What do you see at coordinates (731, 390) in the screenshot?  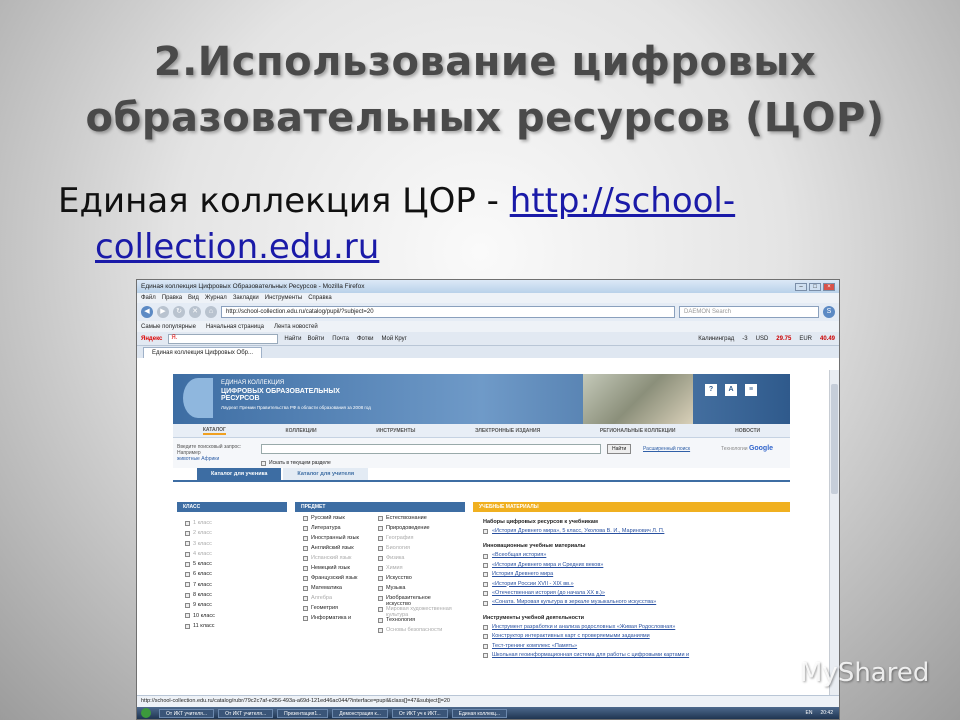 I see `font-size-icon: A` at bounding box center [731, 390].